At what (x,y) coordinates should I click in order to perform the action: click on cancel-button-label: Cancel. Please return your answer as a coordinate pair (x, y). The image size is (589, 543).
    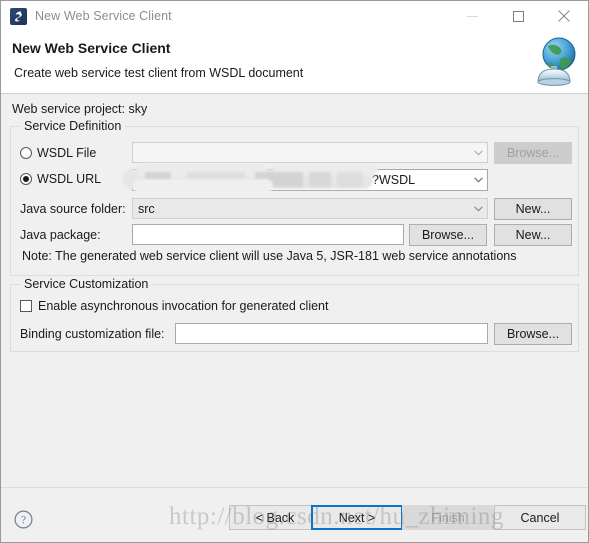
    Looking at the image, I should click on (540, 517).